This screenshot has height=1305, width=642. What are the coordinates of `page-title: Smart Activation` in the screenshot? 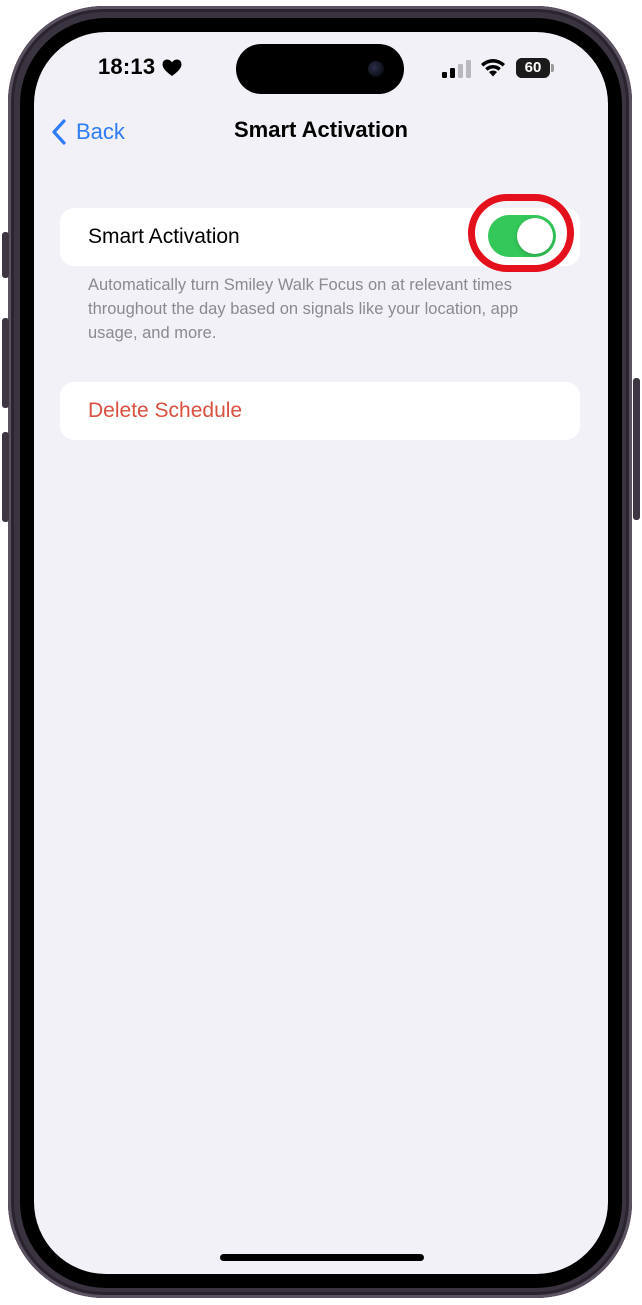 It's located at (320, 129).